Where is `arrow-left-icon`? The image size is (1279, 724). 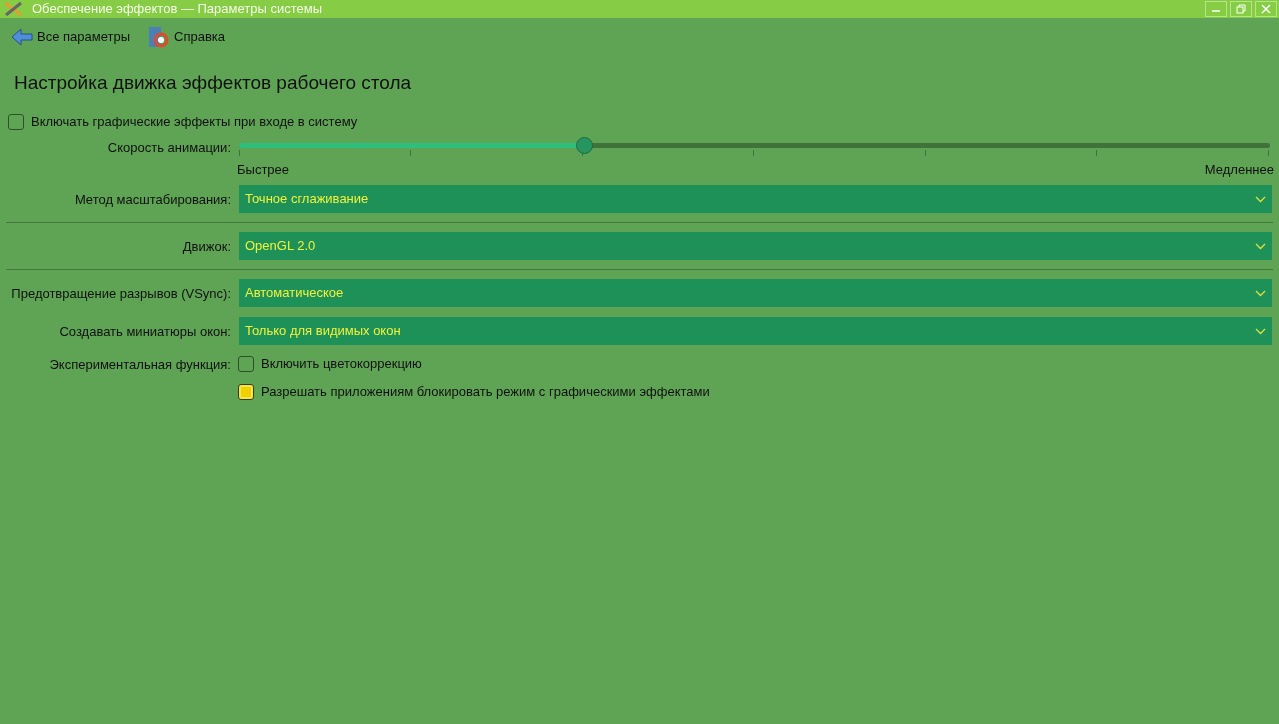
arrow-left-icon is located at coordinates (22, 37).